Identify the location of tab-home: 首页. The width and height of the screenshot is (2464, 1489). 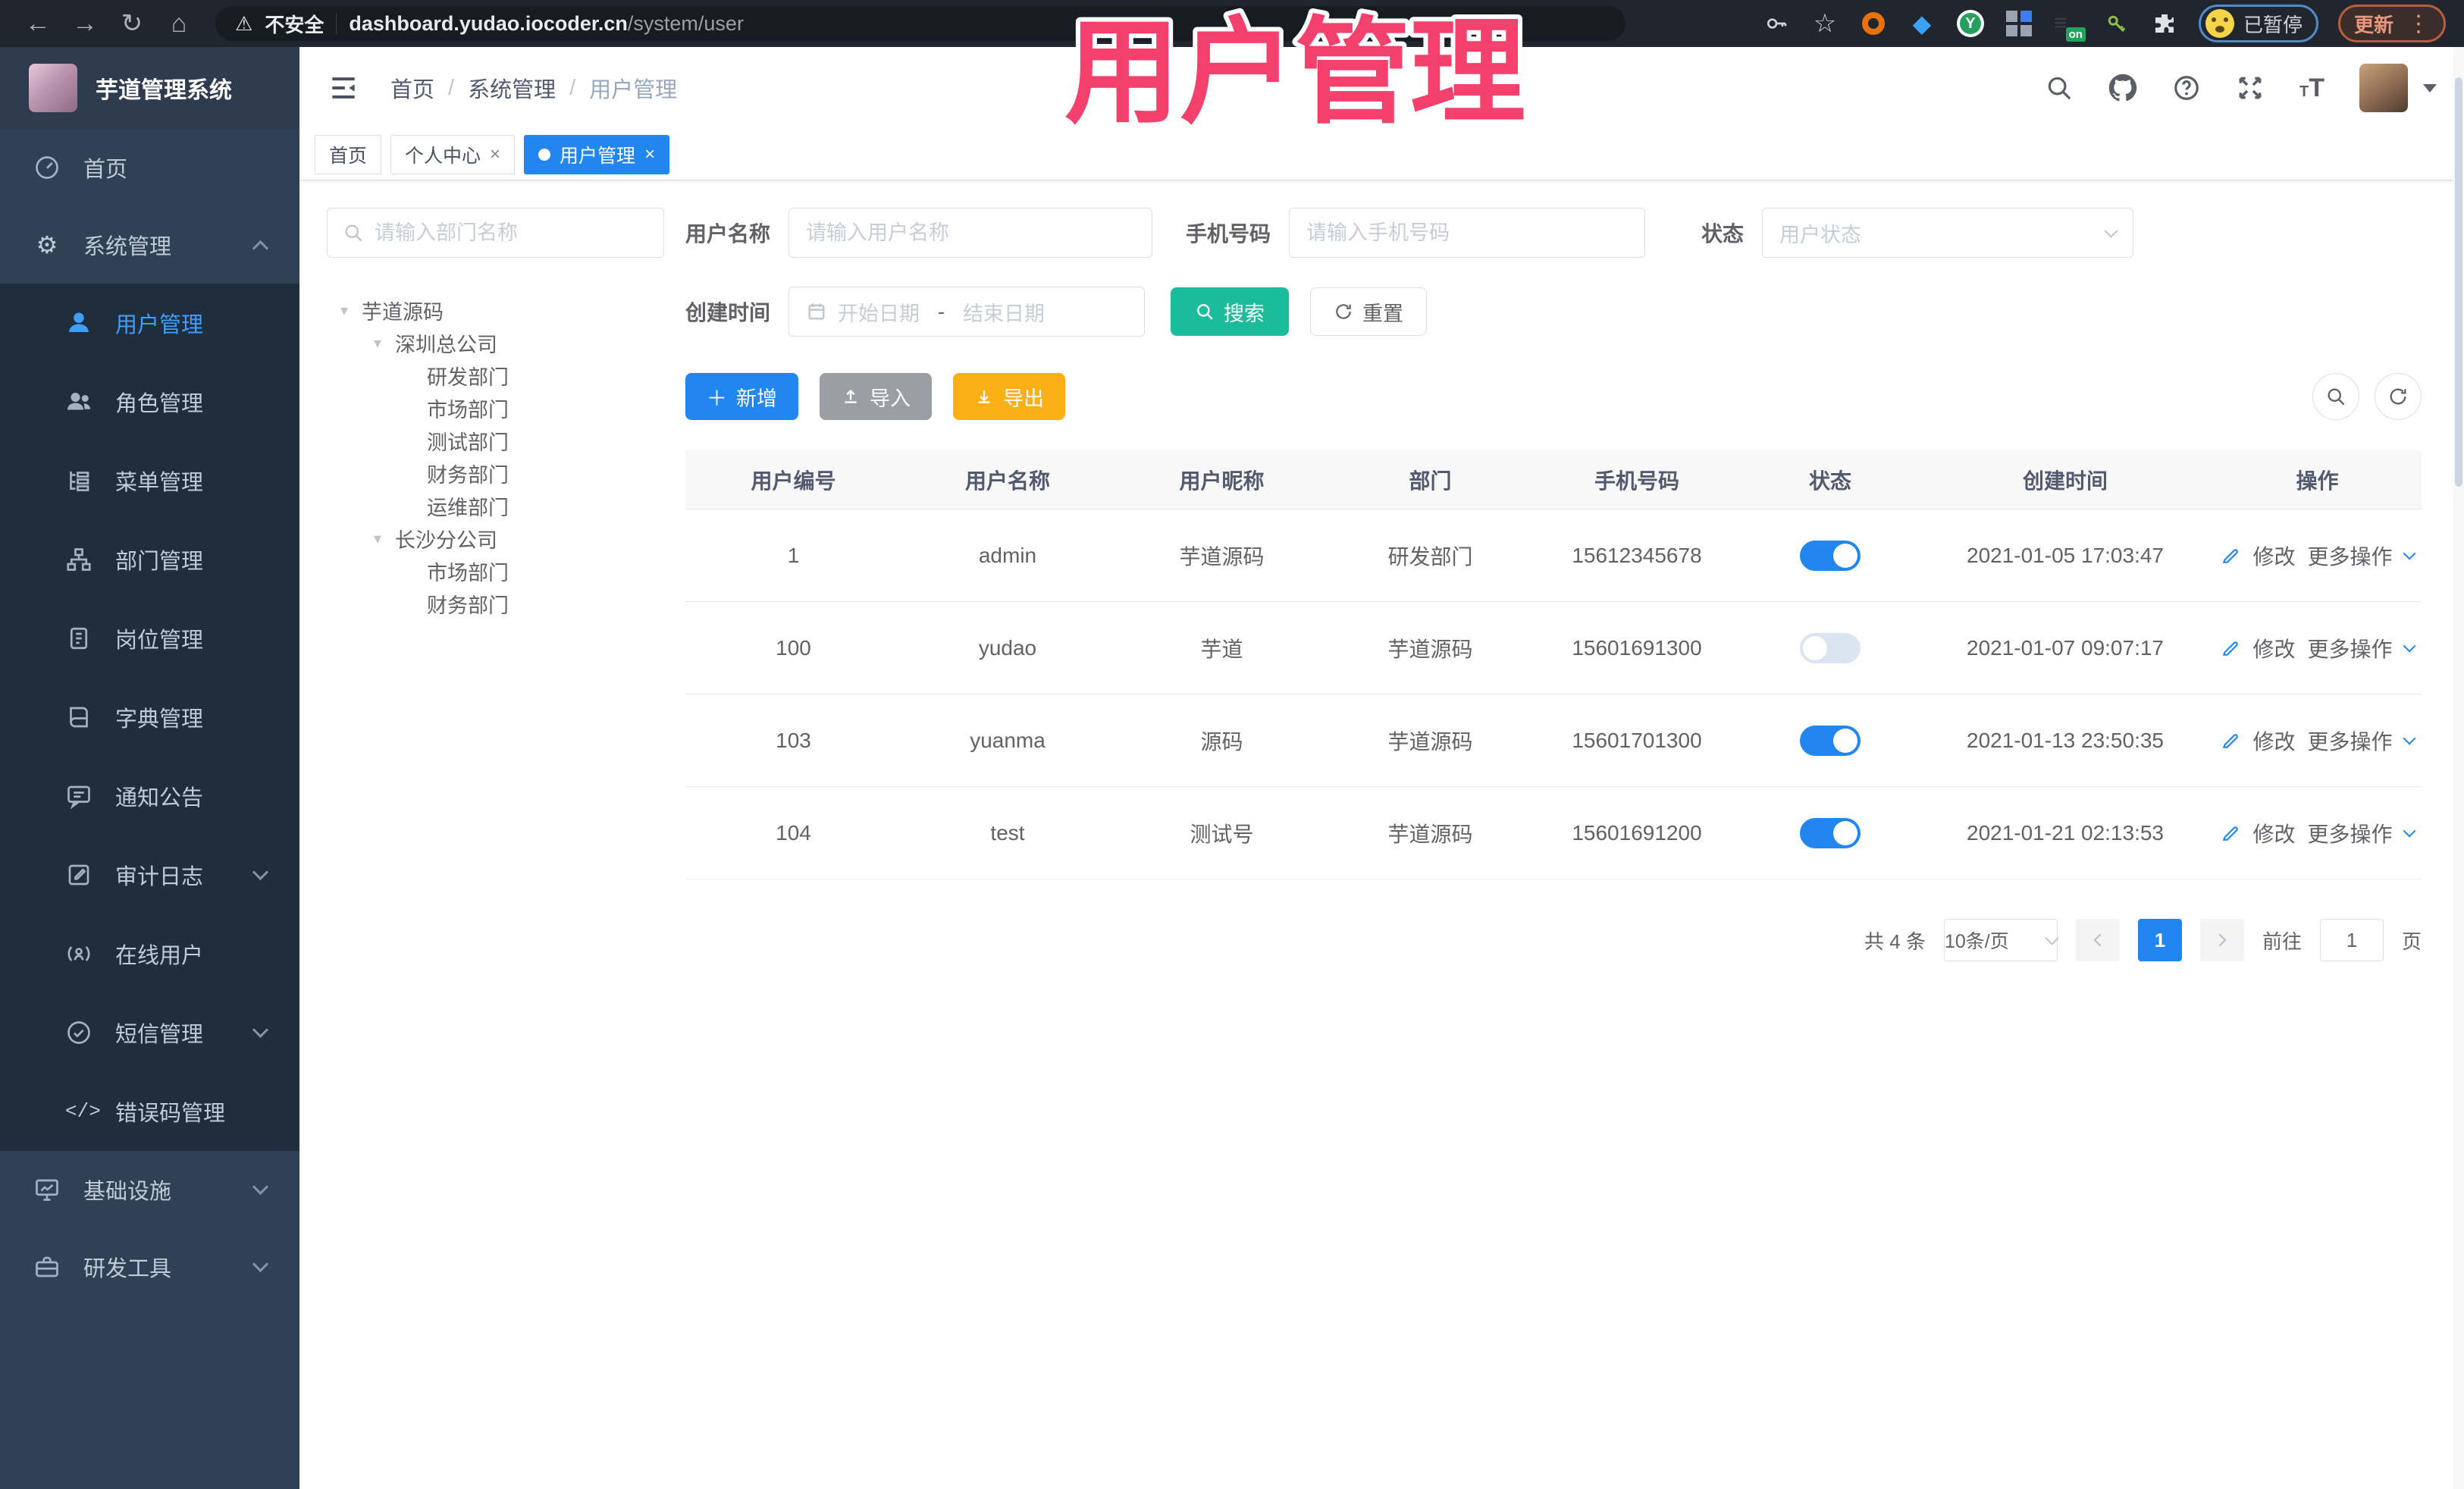
(348, 154).